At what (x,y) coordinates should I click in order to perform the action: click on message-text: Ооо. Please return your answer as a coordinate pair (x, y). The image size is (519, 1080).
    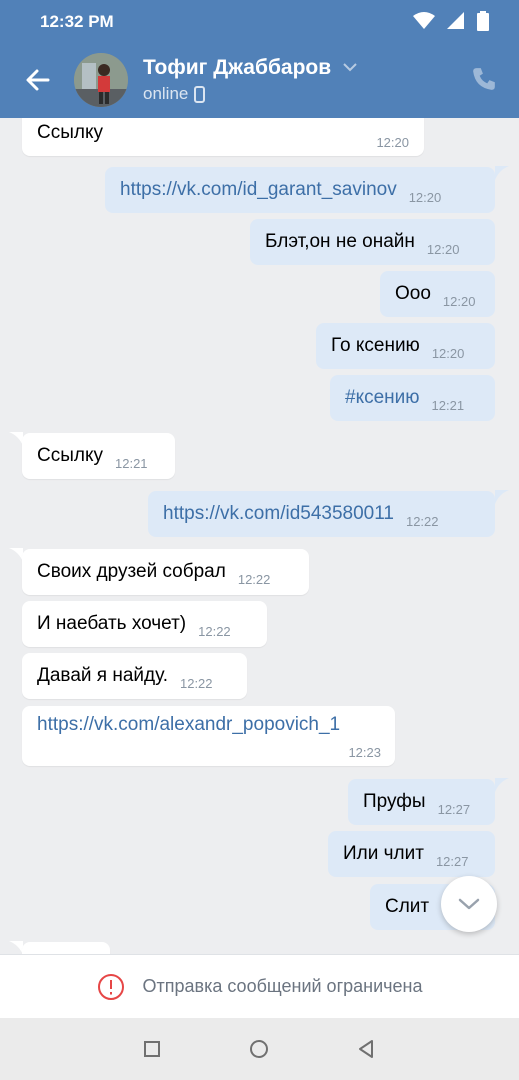
    Looking at the image, I should click on (413, 293).